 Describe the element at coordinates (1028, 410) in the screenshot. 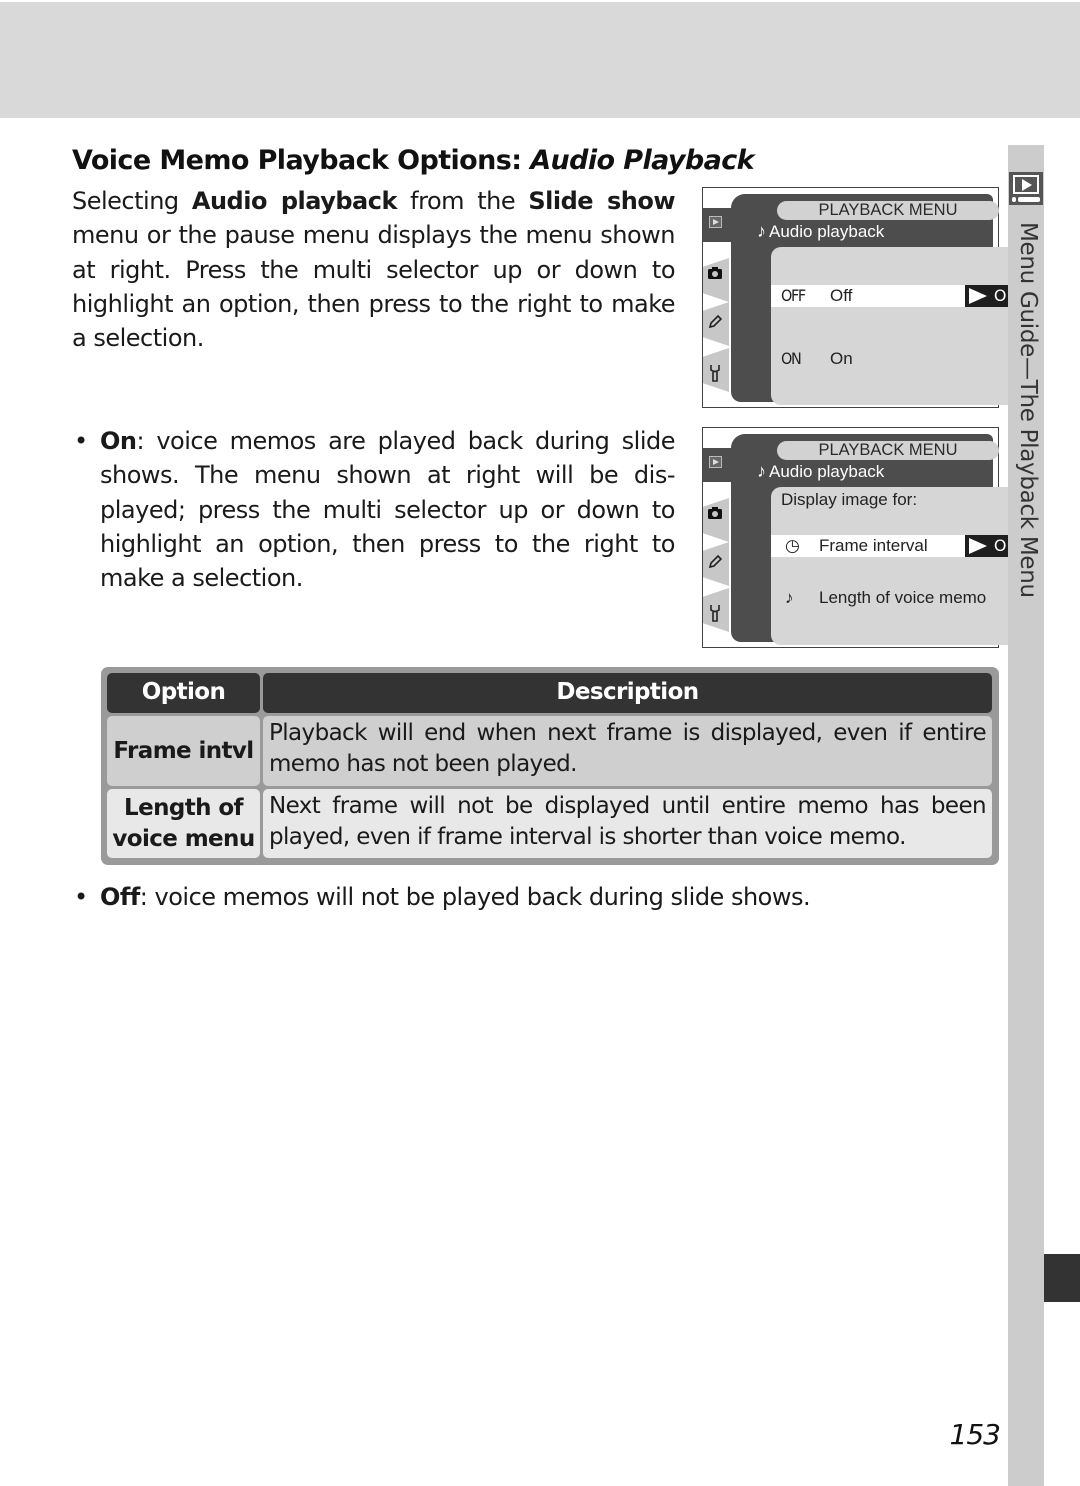

I see `side-tab-label: Menu Guide—The Playback Menu` at that location.